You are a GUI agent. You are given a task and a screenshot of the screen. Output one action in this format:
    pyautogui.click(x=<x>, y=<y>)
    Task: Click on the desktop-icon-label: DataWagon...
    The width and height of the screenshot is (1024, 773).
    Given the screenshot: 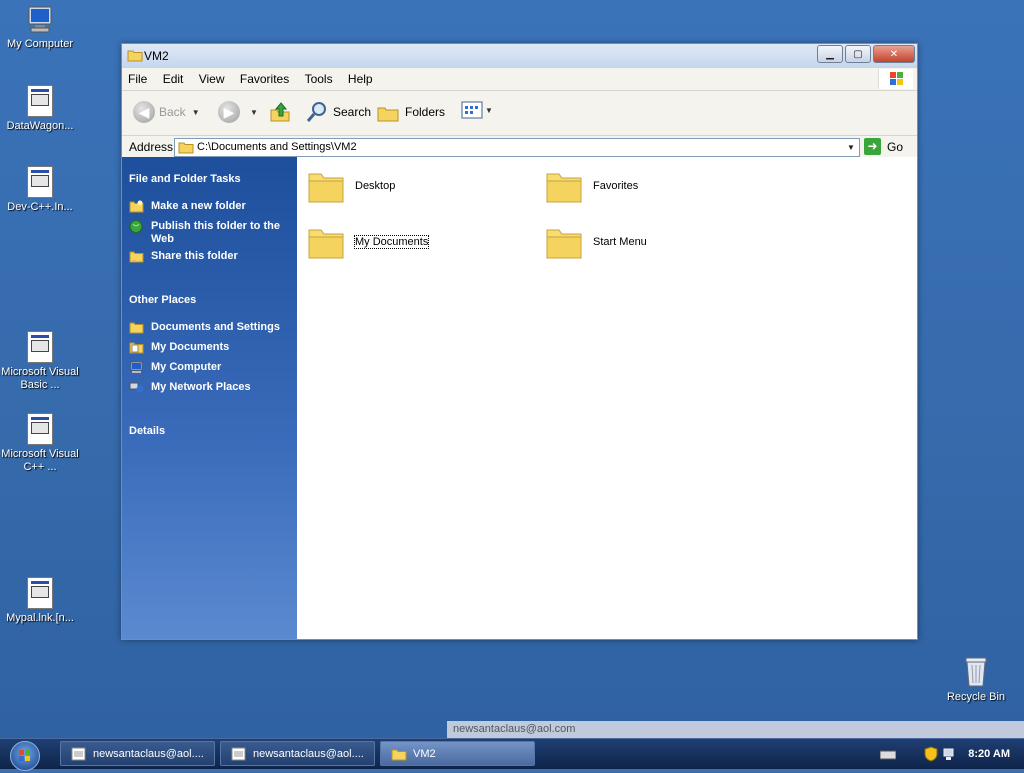 What is the action you would take?
    pyautogui.click(x=40, y=126)
    